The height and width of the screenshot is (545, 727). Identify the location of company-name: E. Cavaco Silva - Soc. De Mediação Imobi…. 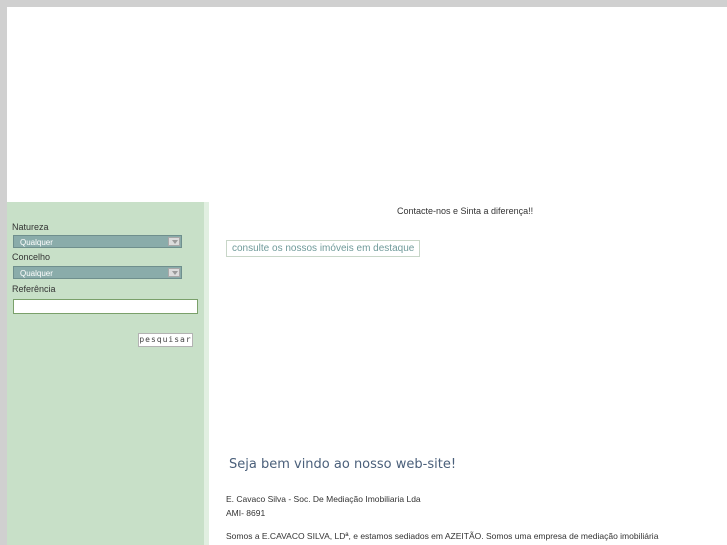
(323, 499).